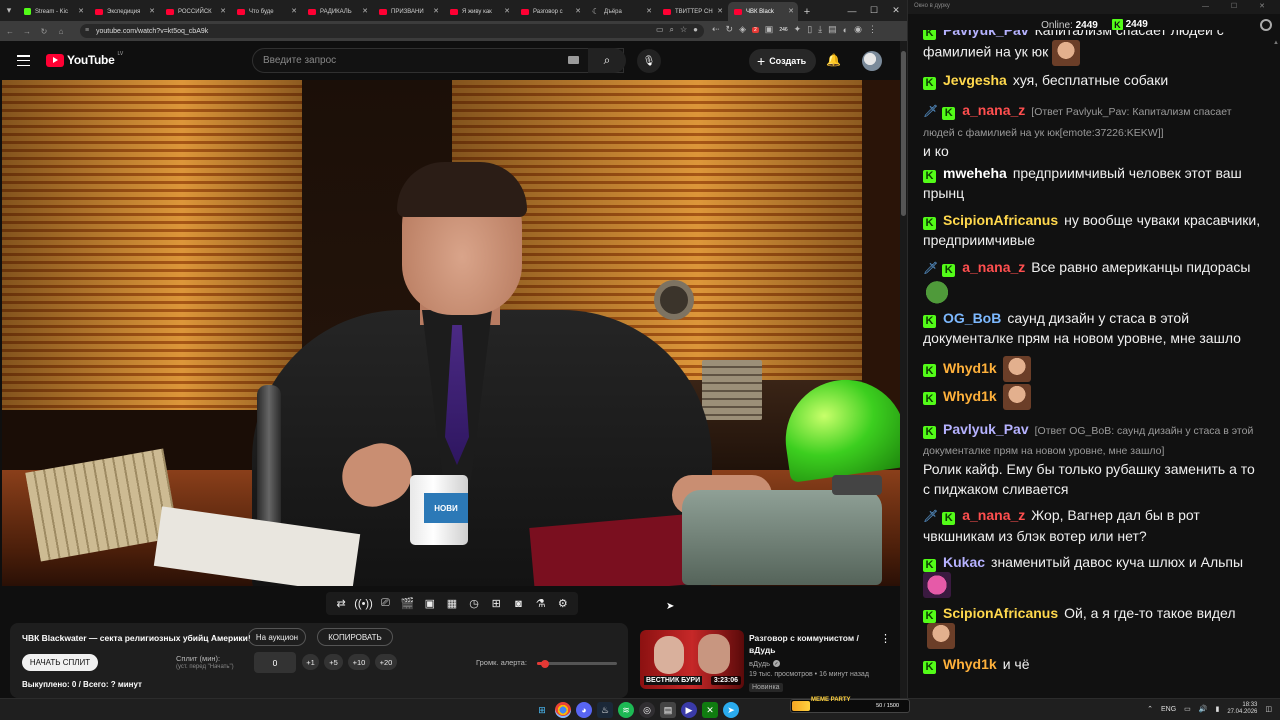  What do you see at coordinates (649, 61) in the screenshot?
I see `voice-search-icon: 🎙` at bounding box center [649, 61].